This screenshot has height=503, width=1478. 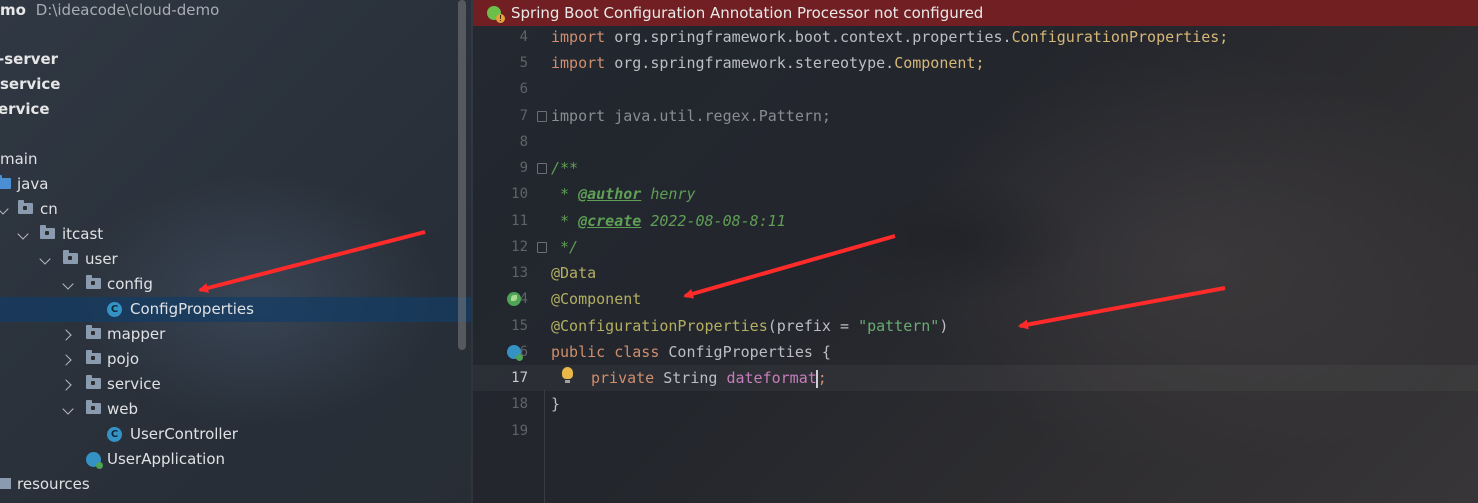 What do you see at coordinates (523, 63) in the screenshot?
I see `line-number: 5` at bounding box center [523, 63].